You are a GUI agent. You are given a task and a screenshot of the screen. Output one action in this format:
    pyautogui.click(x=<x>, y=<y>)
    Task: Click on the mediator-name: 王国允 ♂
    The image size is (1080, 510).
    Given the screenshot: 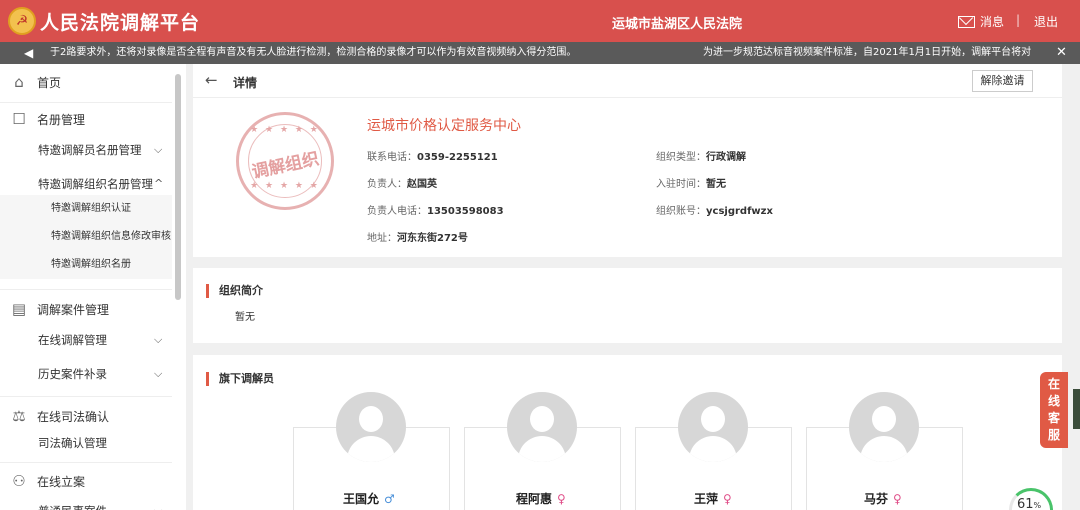 What is the action you would take?
    pyautogui.click(x=369, y=498)
    